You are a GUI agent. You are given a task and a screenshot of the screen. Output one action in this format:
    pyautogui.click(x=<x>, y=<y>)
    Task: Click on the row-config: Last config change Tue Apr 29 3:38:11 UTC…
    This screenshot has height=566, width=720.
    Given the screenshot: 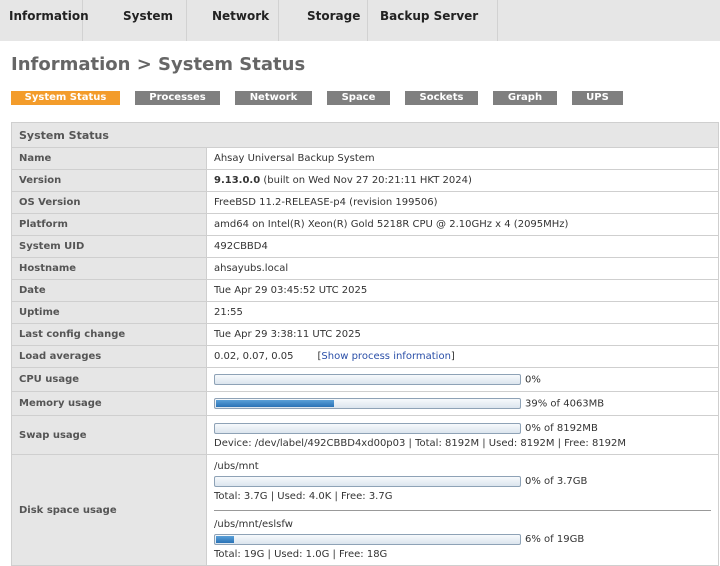 What is the action you would take?
    pyautogui.click(x=365, y=334)
    